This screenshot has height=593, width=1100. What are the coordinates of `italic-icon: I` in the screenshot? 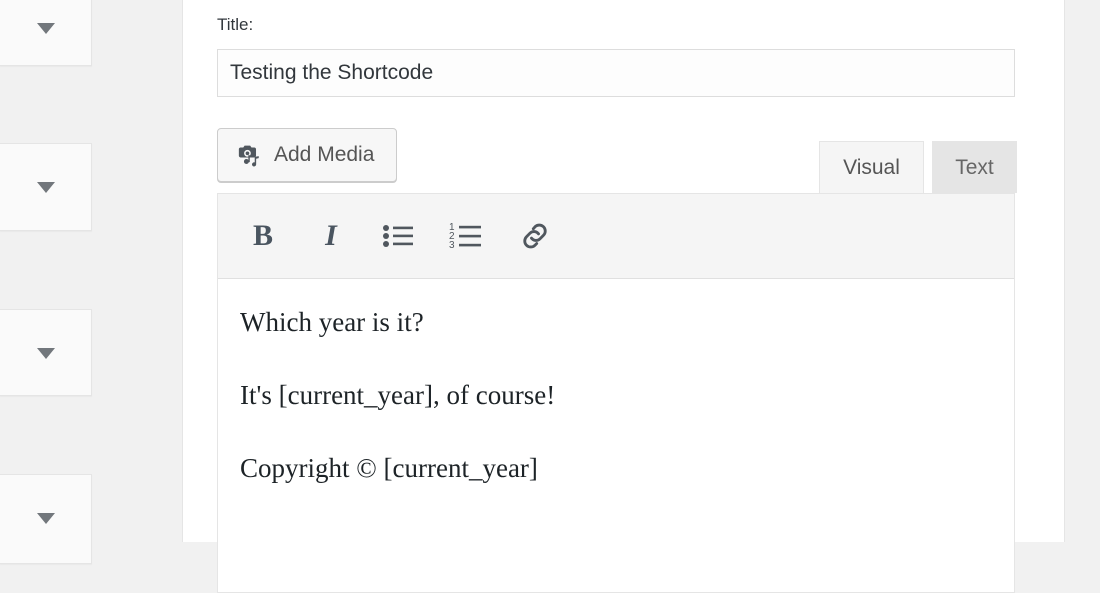 It's located at (331, 236).